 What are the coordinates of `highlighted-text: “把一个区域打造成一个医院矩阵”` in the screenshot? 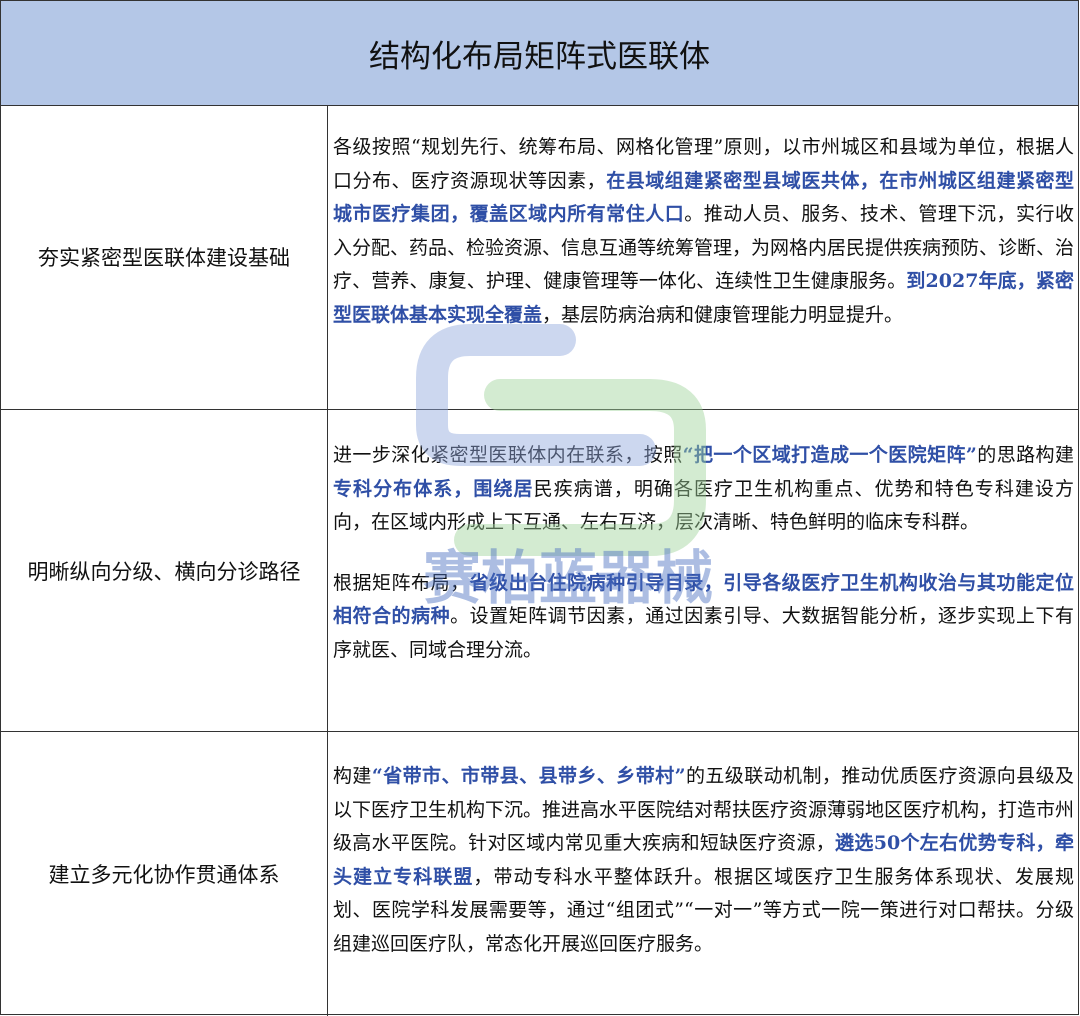 It's located at (829, 455).